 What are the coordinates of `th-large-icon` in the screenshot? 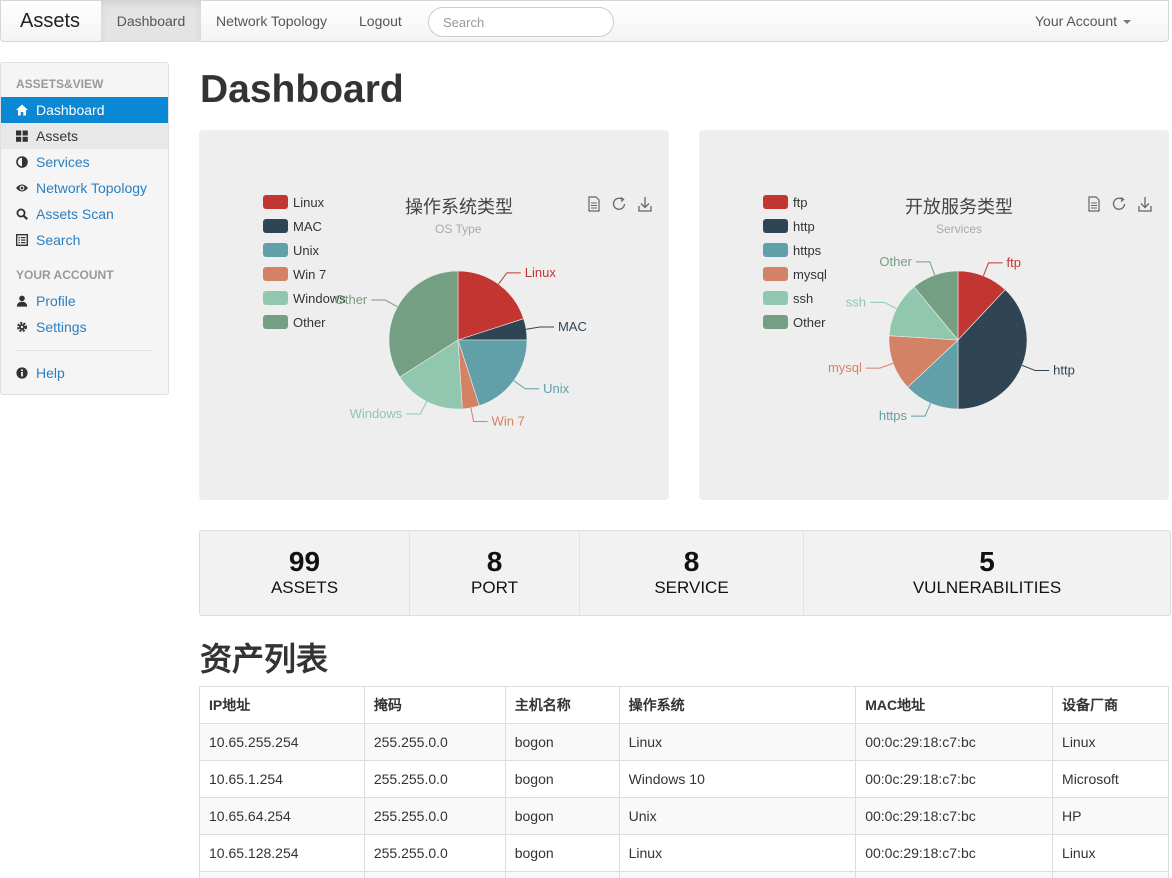 It's located at (22, 136).